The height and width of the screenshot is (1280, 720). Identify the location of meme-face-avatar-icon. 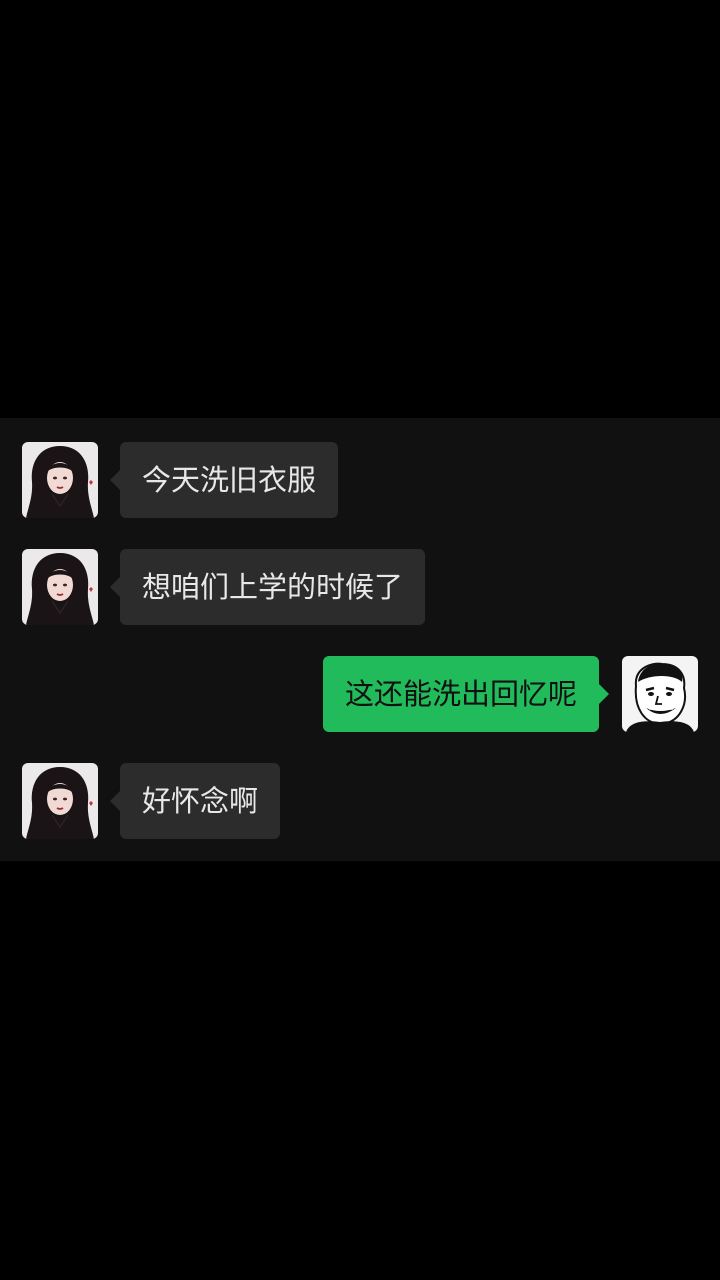
(660, 694).